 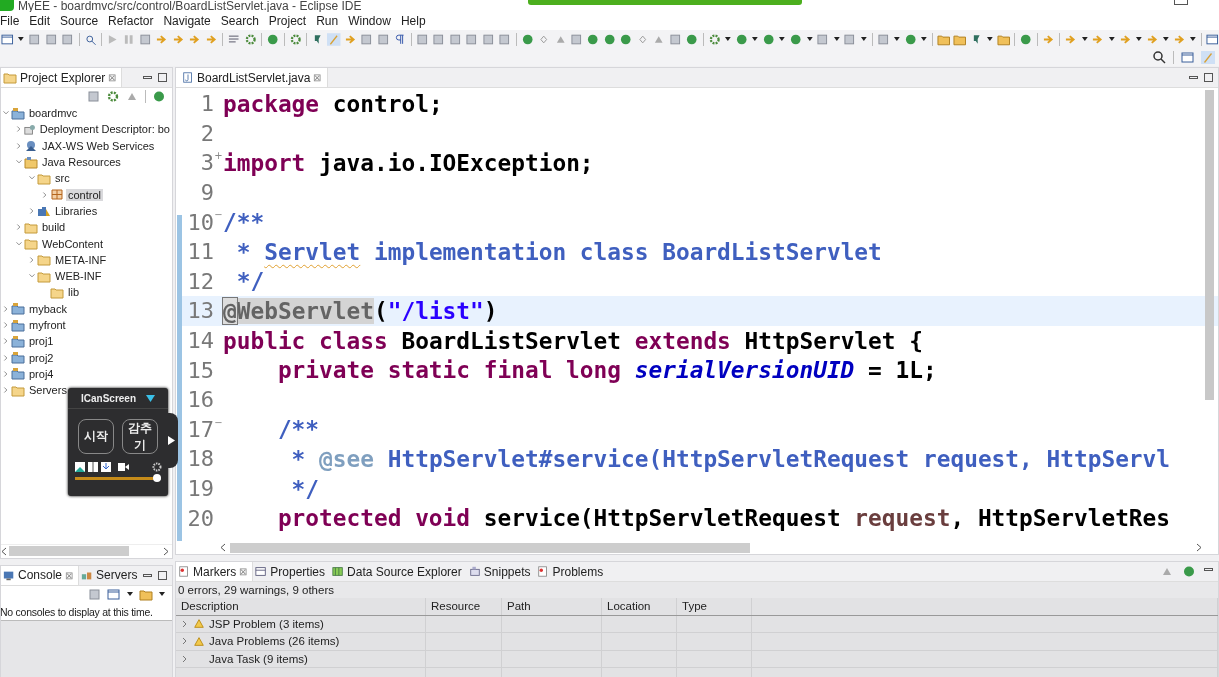 What do you see at coordinates (41, 341) in the screenshot?
I see `tree-item: proj1` at bounding box center [41, 341].